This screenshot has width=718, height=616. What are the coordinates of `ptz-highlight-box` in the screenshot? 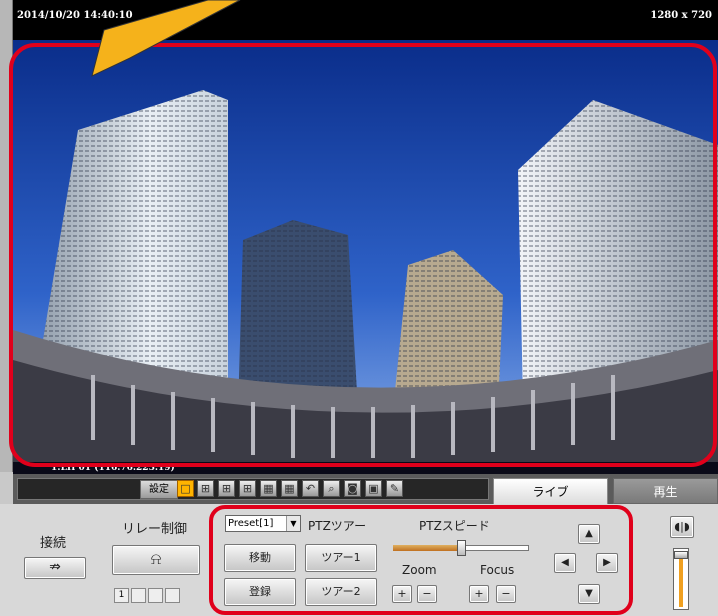 It's located at (421, 560).